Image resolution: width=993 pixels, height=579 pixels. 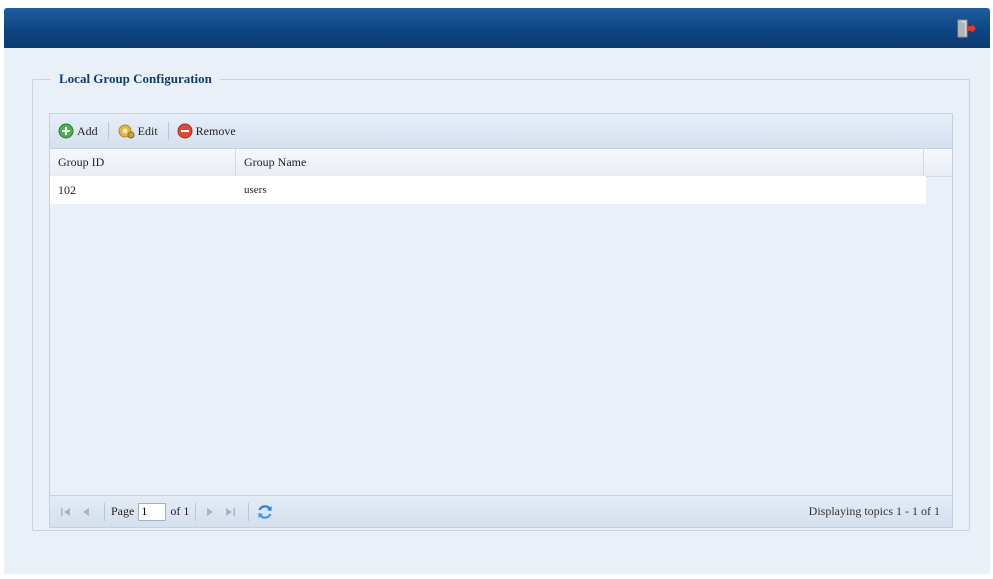 I want to click on remove-button: Remove, so click(x=206, y=131).